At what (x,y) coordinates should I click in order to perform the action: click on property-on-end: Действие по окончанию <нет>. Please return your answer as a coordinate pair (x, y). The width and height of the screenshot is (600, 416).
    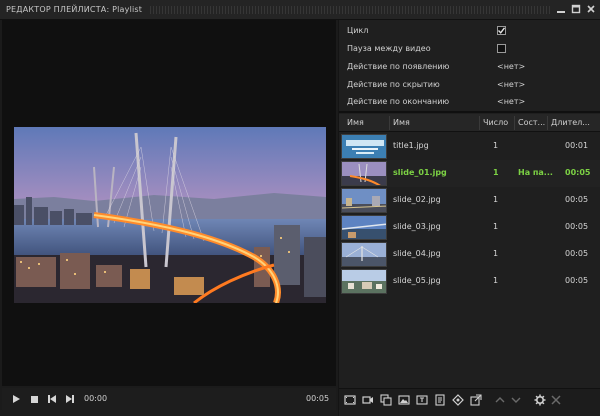
    Looking at the image, I should click on (469, 102).